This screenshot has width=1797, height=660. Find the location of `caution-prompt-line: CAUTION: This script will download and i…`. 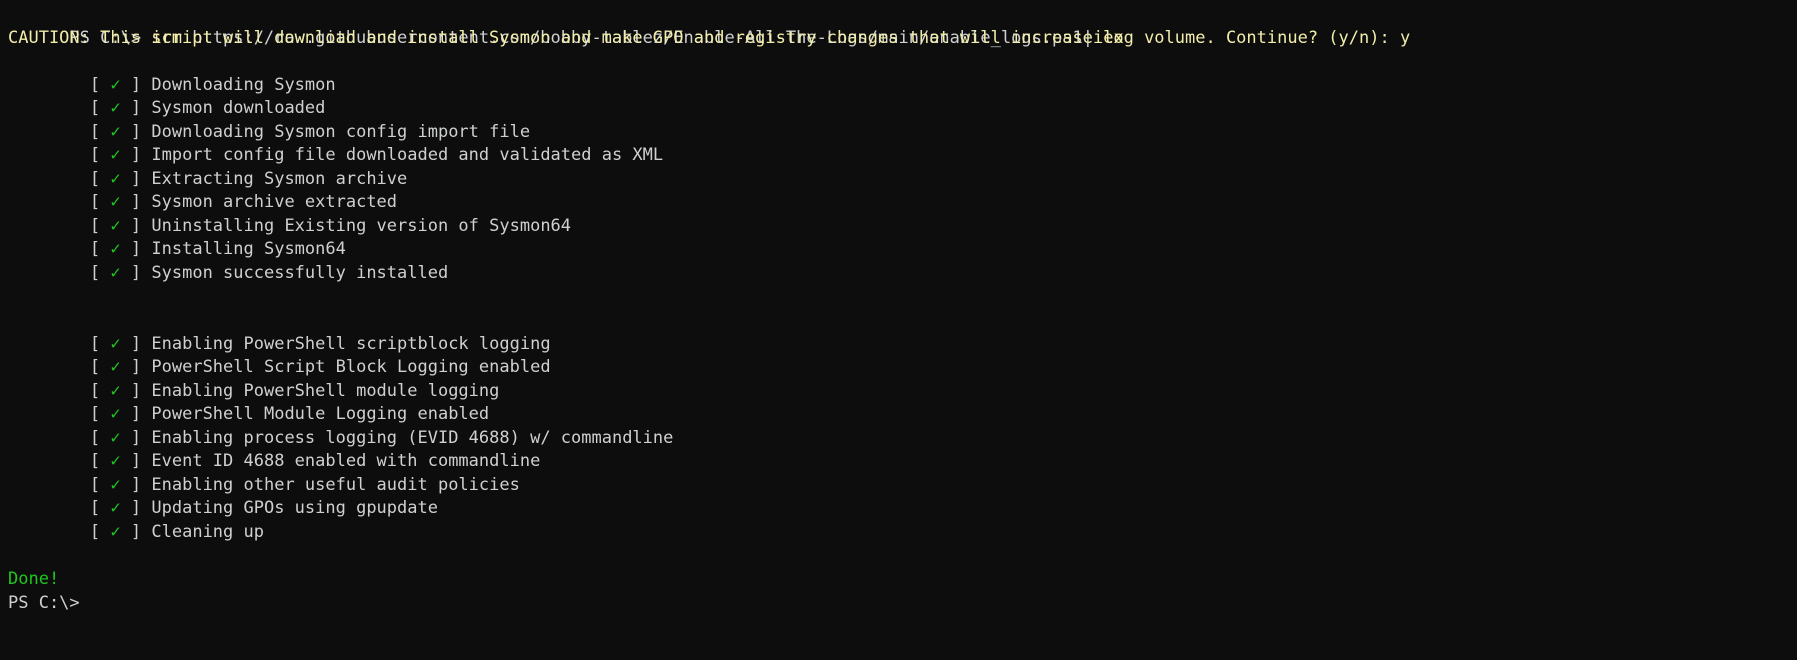

caution-prompt-line: CAUTION: This script will download and i… is located at coordinates (709, 37).